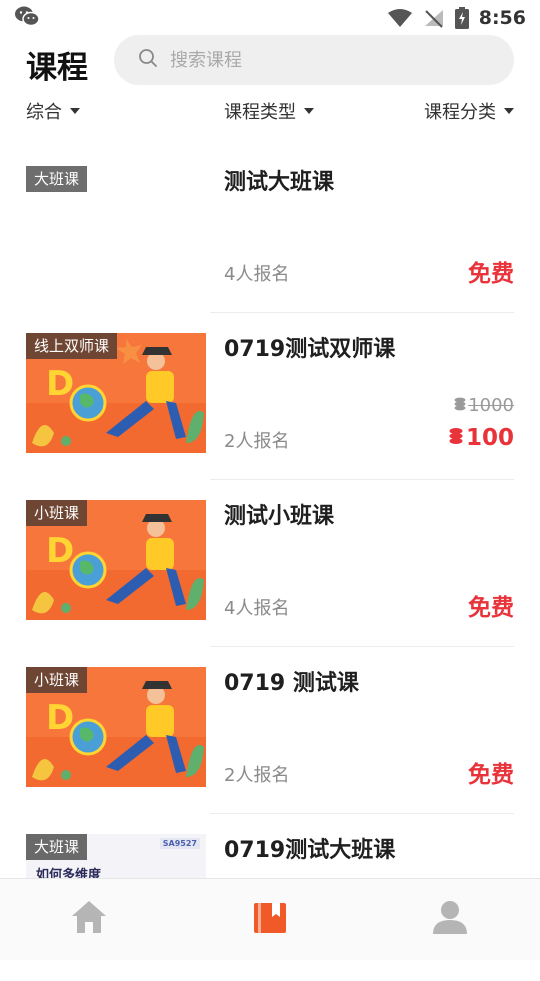 This screenshot has height=981, width=540. Describe the element at coordinates (310, 850) in the screenshot. I see `course-title: 0719测试大班课` at that location.